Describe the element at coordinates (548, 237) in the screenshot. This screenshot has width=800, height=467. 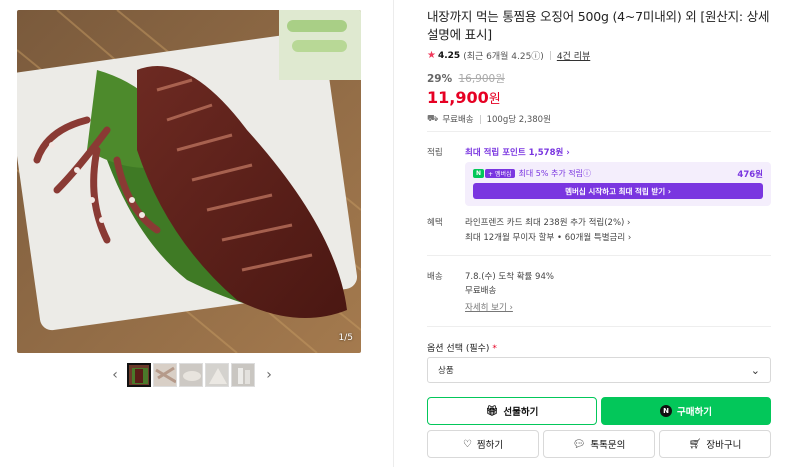
I see `installment-benefit-link: 최대 12개월 무이자 할부 • 60개월 특별금리 ›` at that location.